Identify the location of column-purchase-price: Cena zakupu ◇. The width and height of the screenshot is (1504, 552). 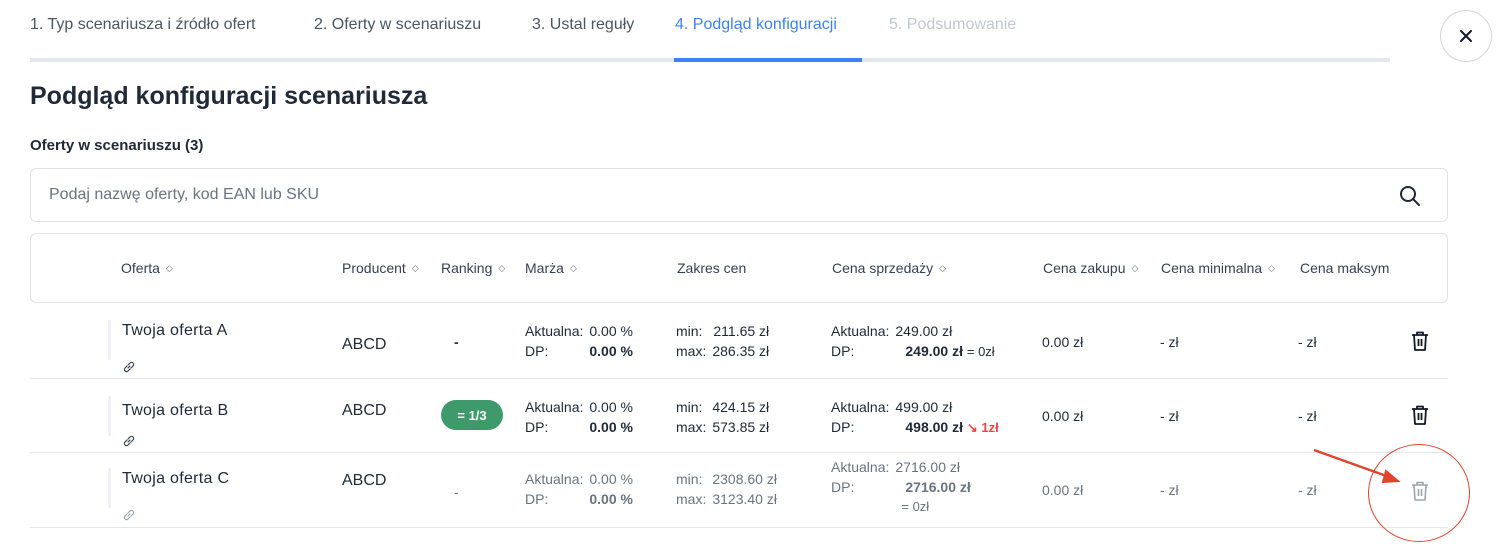
(1090, 268).